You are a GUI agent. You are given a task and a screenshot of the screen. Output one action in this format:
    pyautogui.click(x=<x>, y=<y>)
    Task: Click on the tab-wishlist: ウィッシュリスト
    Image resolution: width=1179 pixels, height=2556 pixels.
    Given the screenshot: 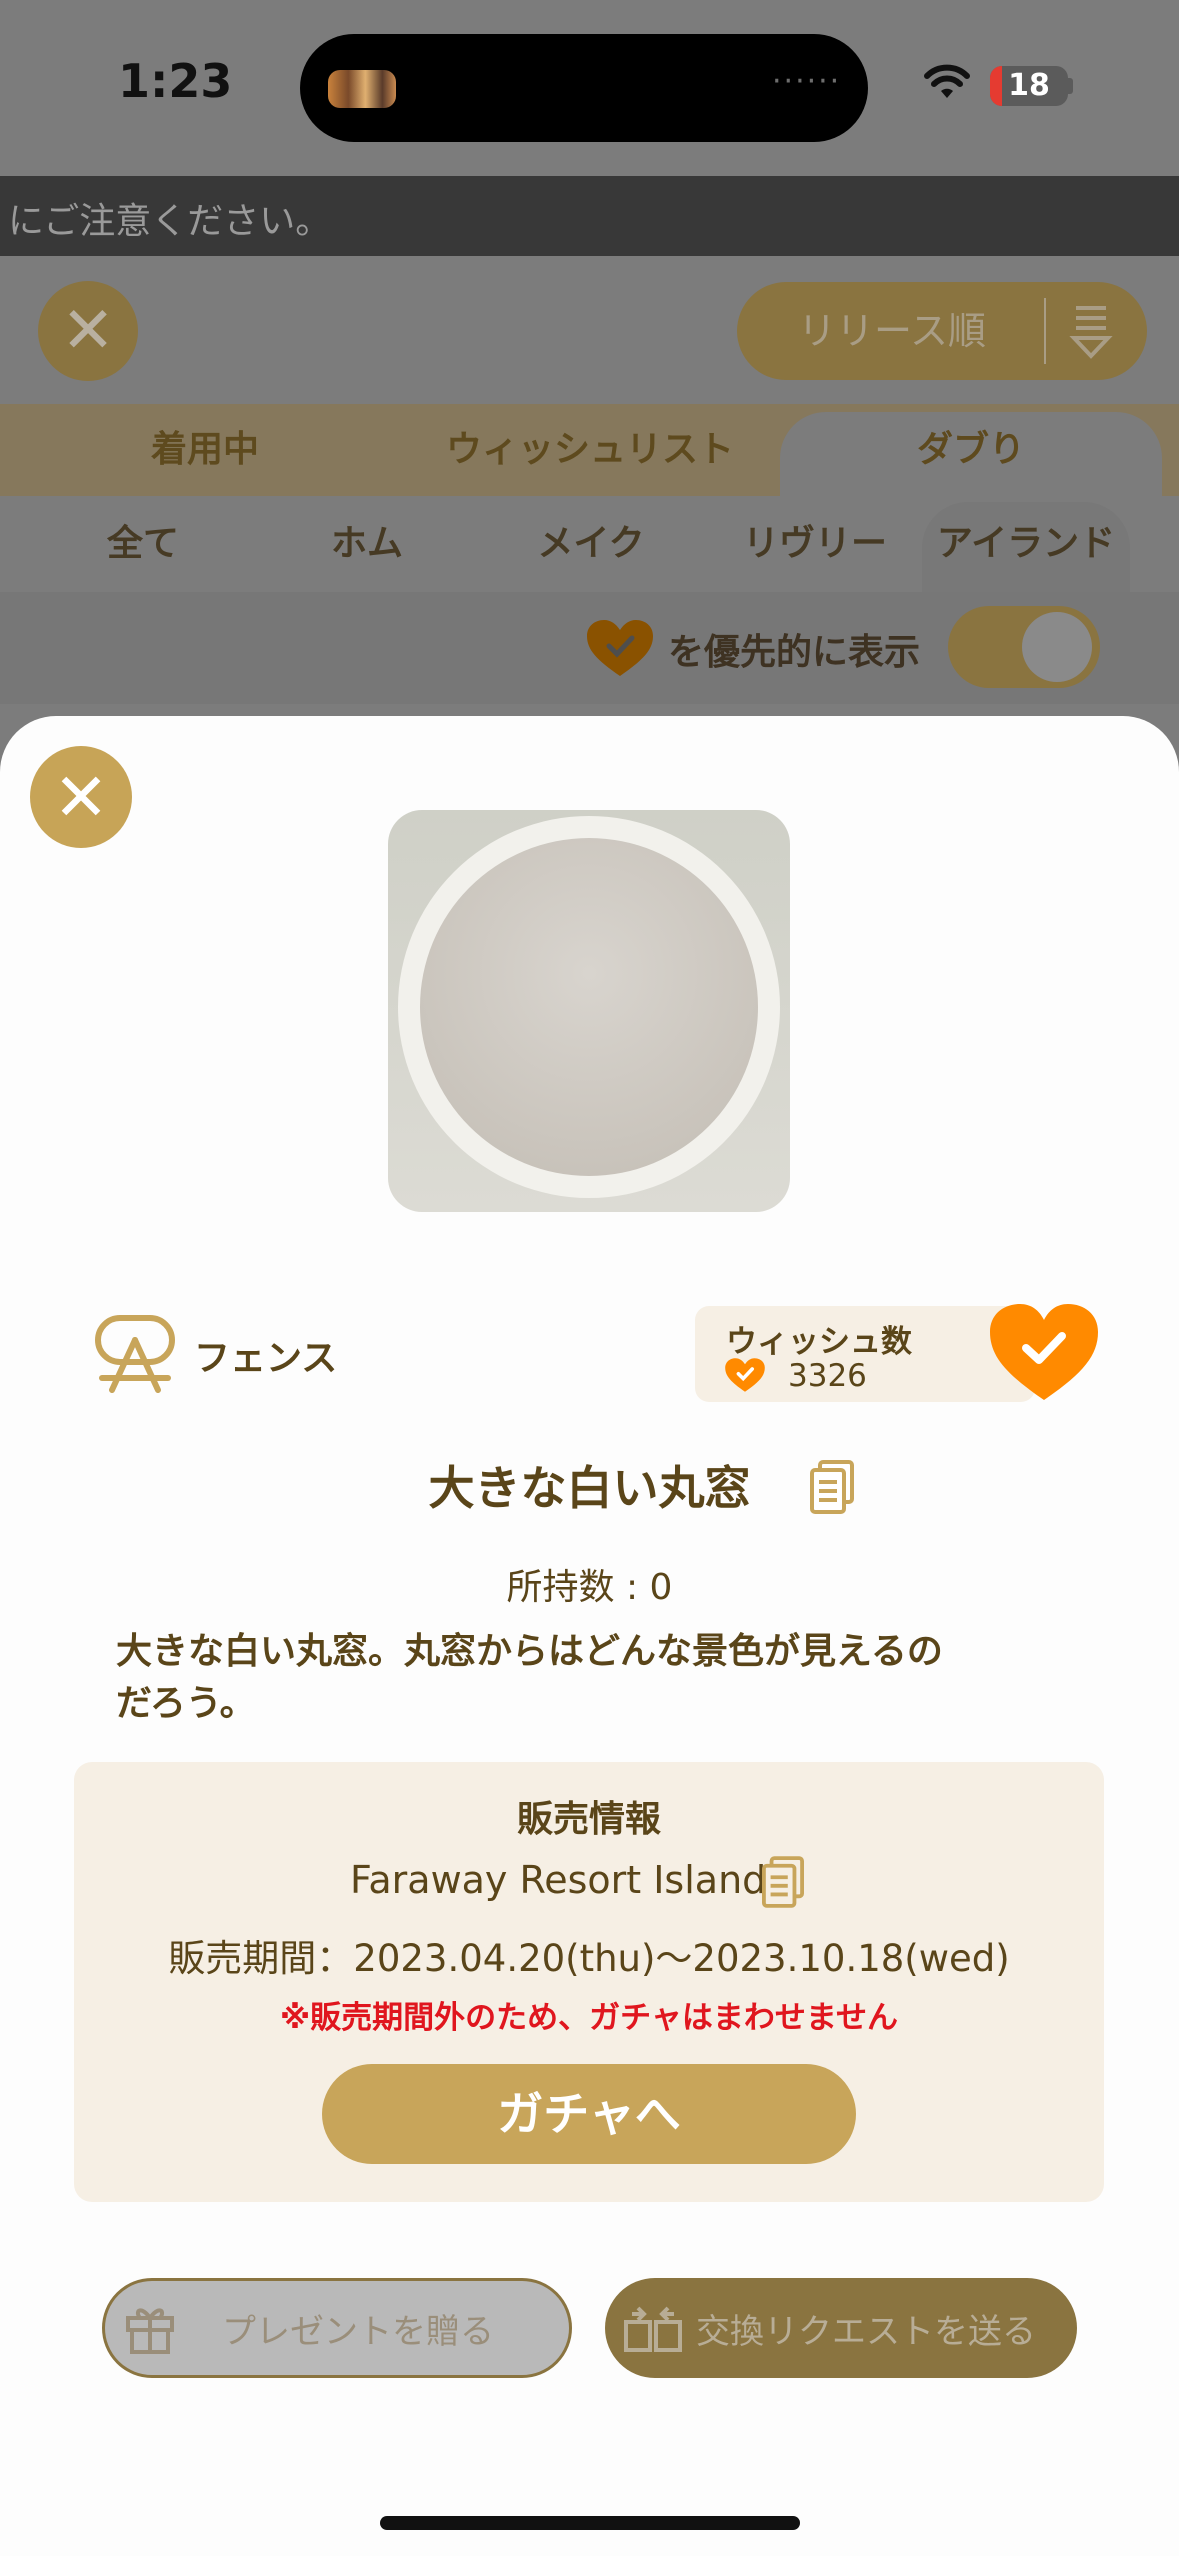 What is the action you would take?
    pyautogui.click(x=590, y=450)
    